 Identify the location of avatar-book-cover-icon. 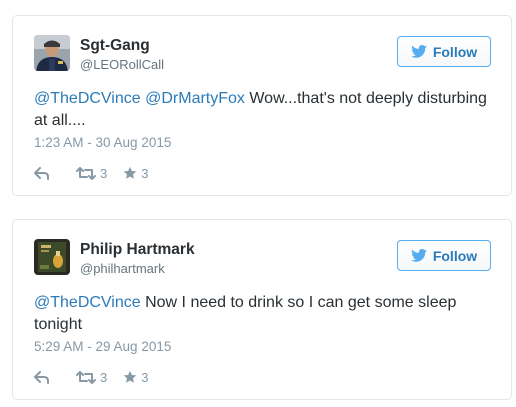
(52, 257).